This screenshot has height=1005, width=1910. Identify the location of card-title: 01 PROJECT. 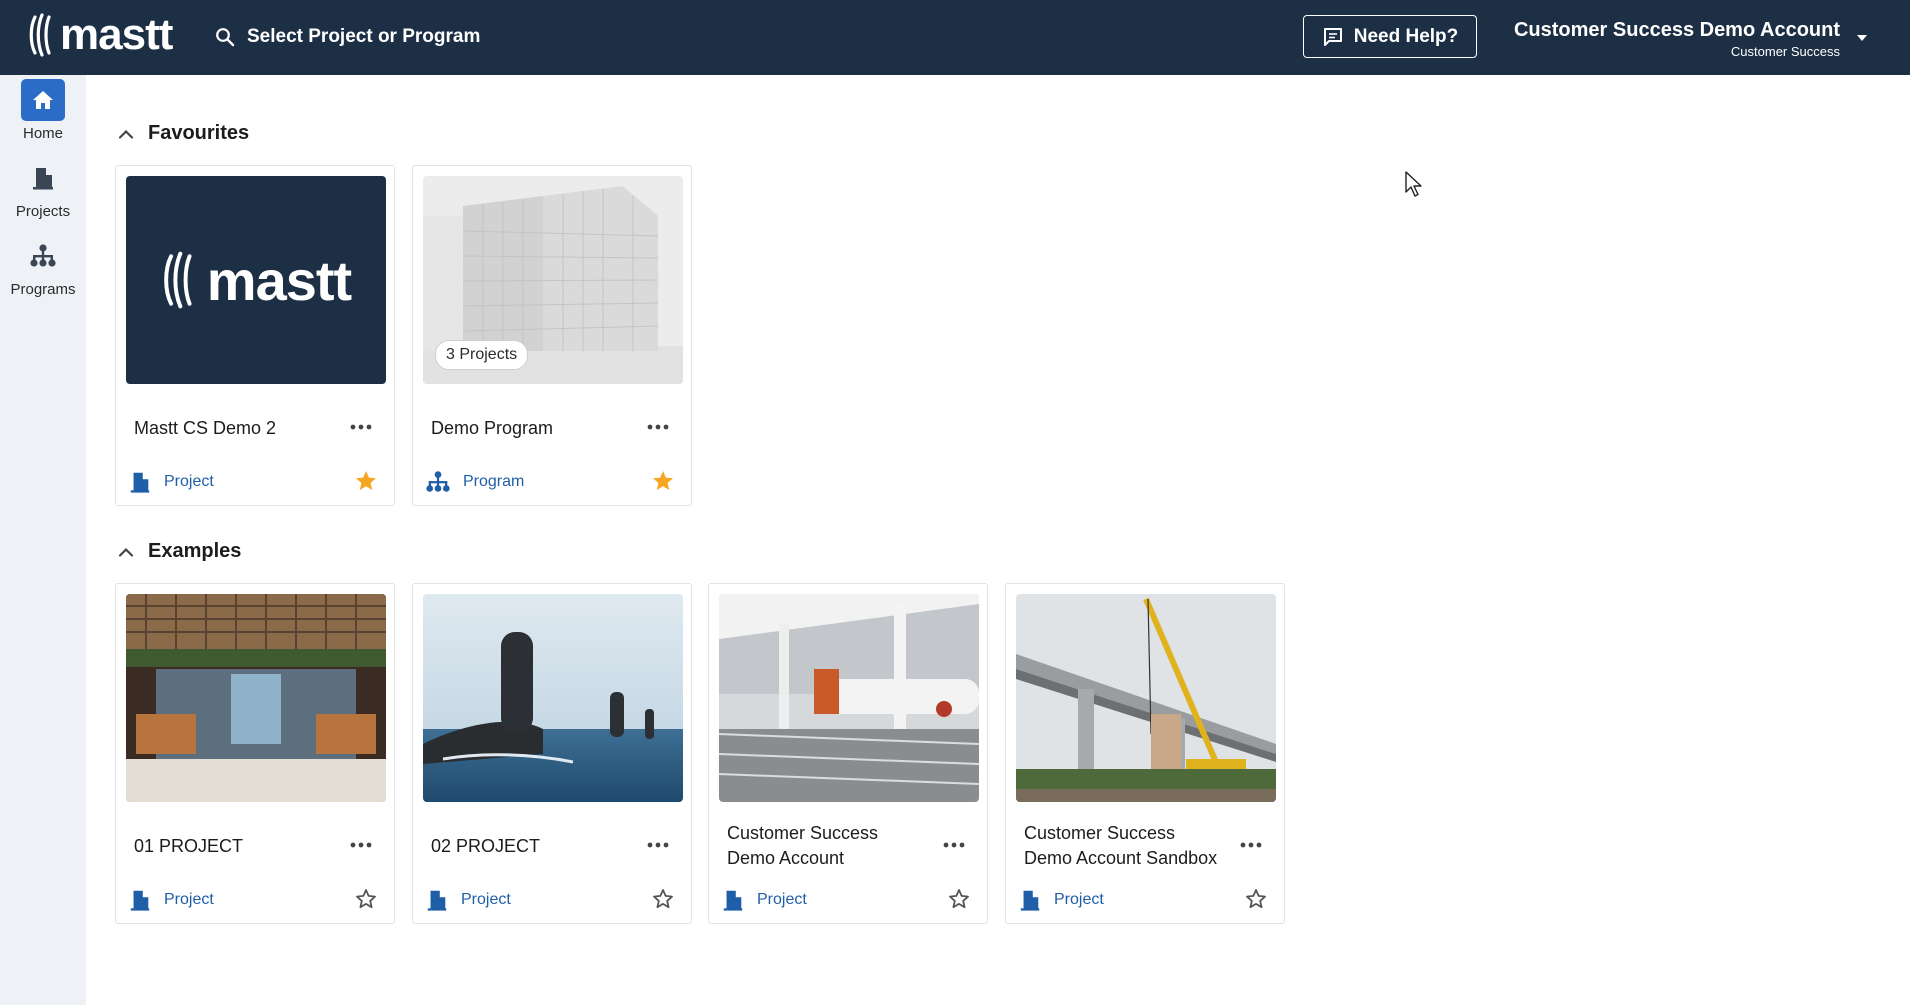
(189, 845).